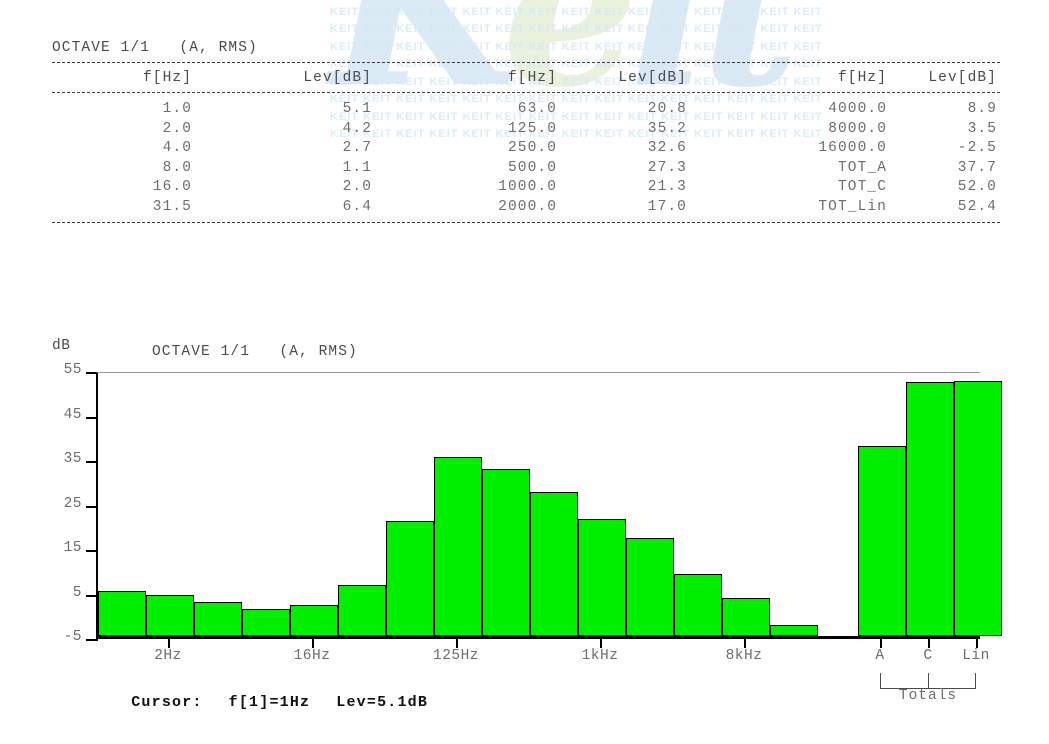 This screenshot has height=744, width=1049. What do you see at coordinates (857, 109) in the screenshot?
I see `table-cell: 4000.0` at bounding box center [857, 109].